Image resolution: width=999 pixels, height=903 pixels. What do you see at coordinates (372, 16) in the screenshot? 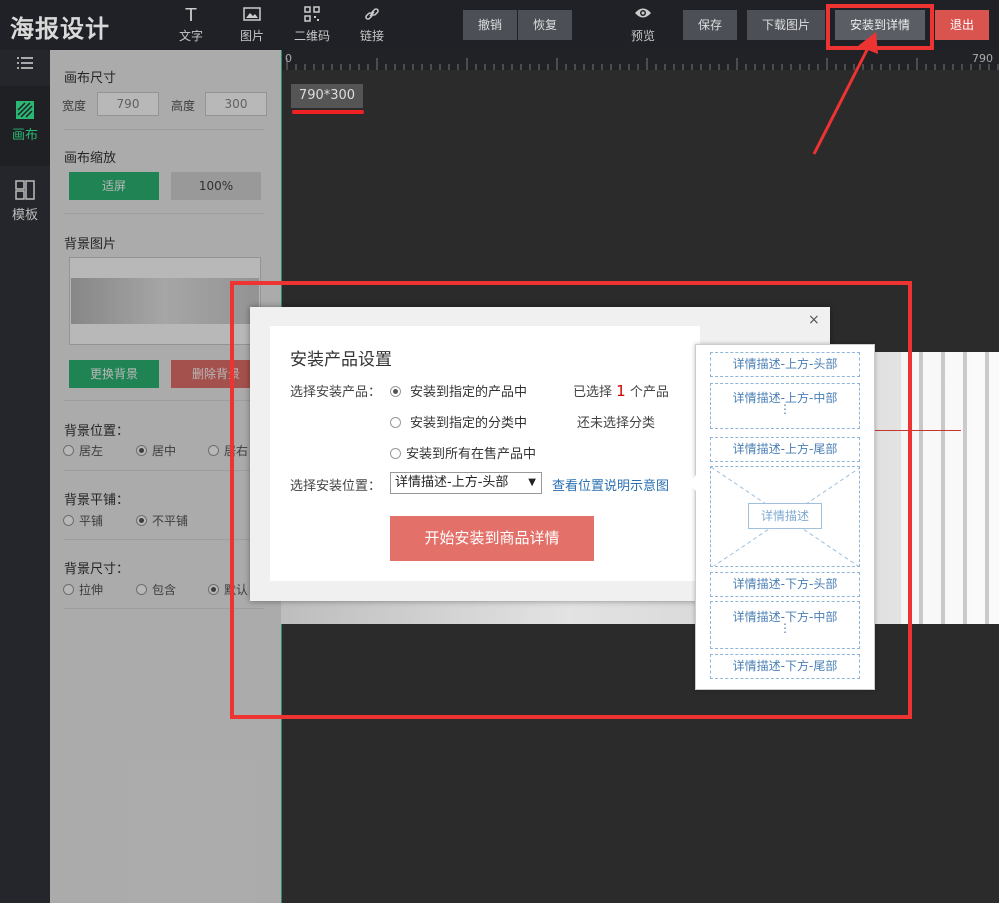
I see `link-icon` at bounding box center [372, 16].